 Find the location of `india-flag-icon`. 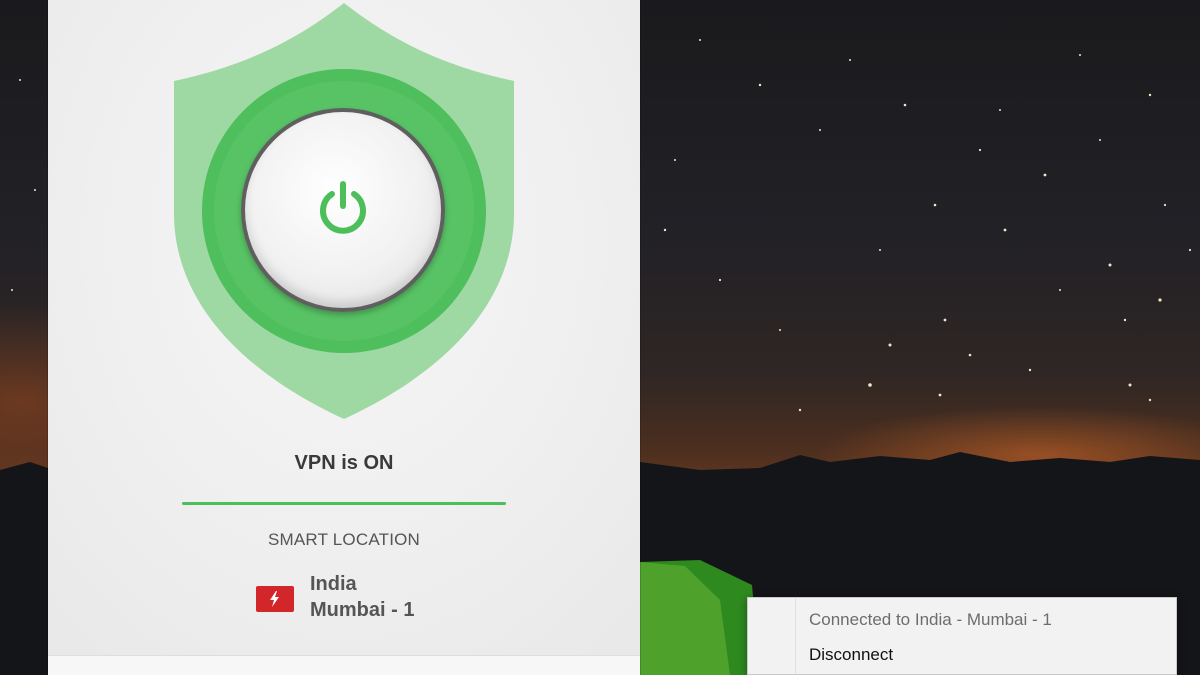

india-flag-icon is located at coordinates (275, 599).